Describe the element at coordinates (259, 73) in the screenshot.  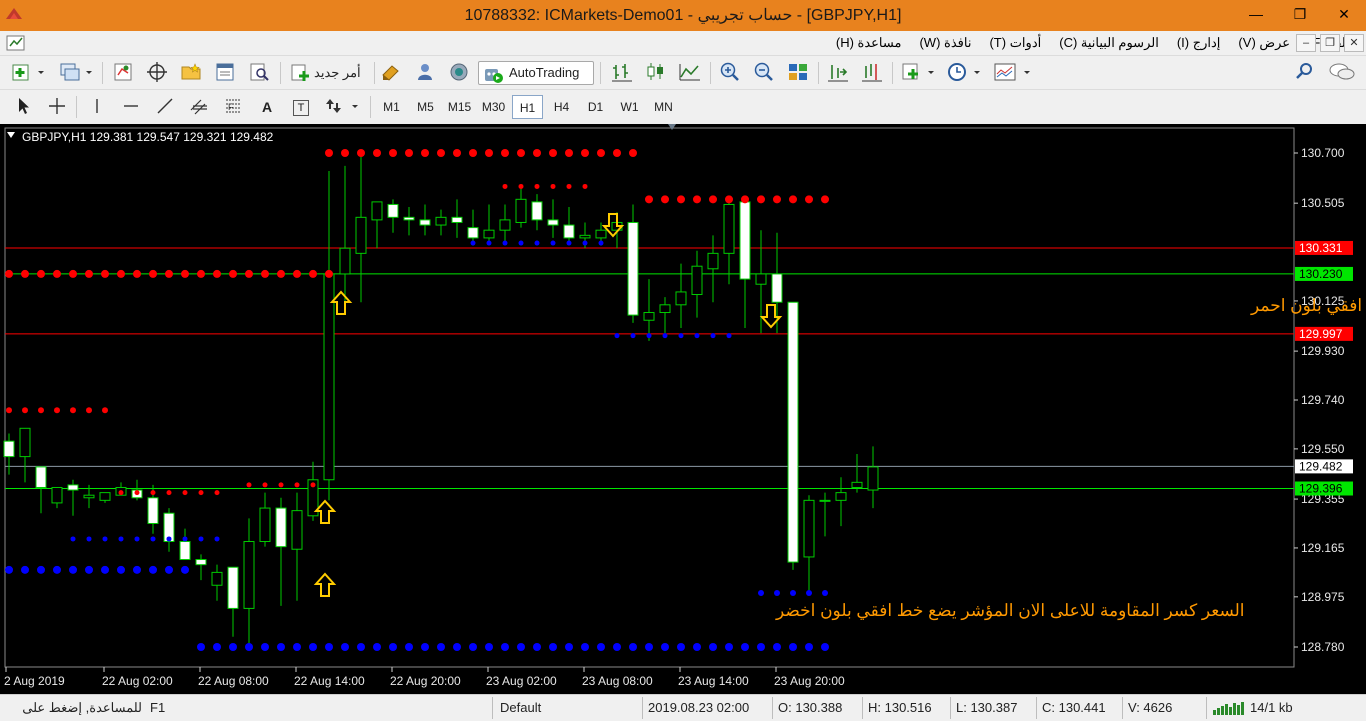
I see `strategy-tester-button` at that location.